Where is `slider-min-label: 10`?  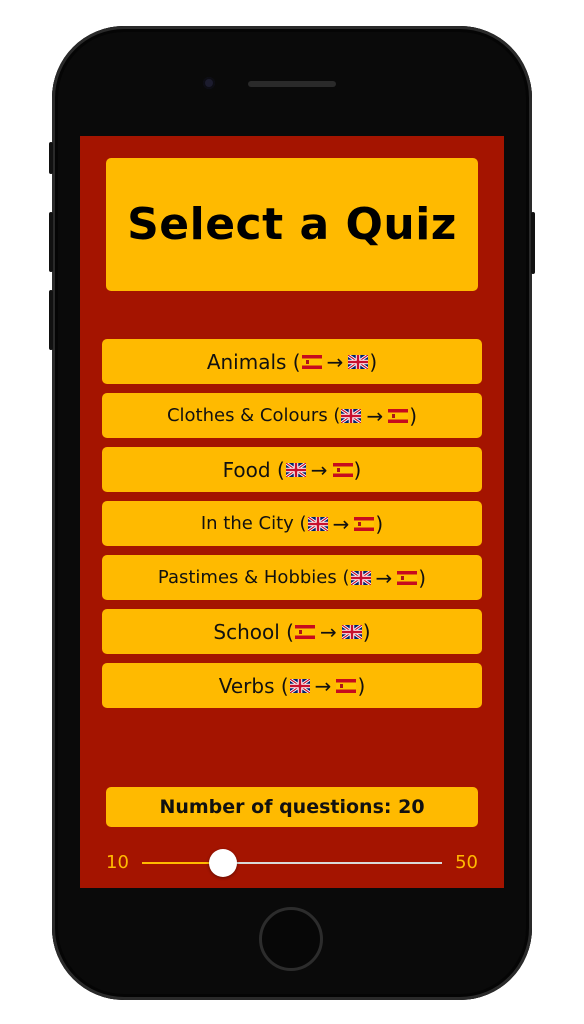 slider-min-label: 10 is located at coordinates (117, 862).